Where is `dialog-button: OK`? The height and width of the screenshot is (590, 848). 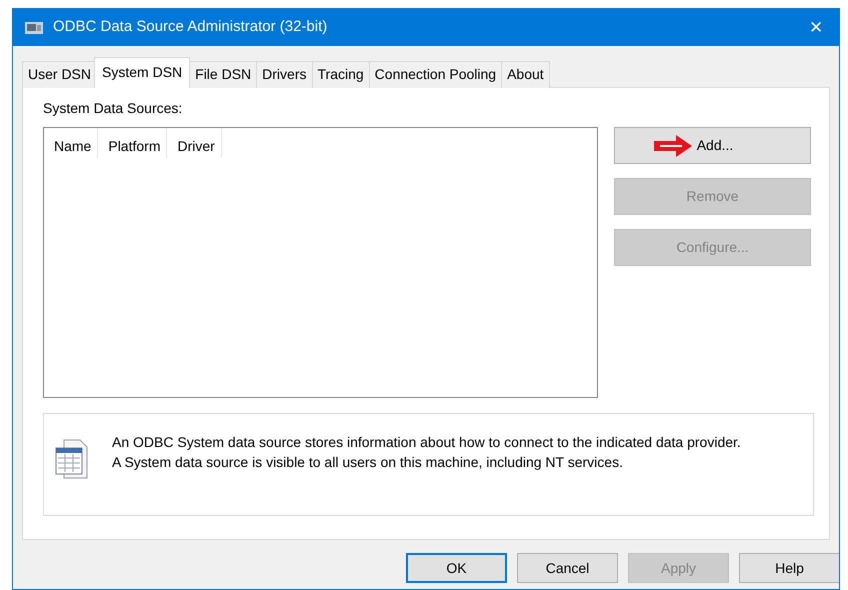 dialog-button: OK is located at coordinates (456, 568).